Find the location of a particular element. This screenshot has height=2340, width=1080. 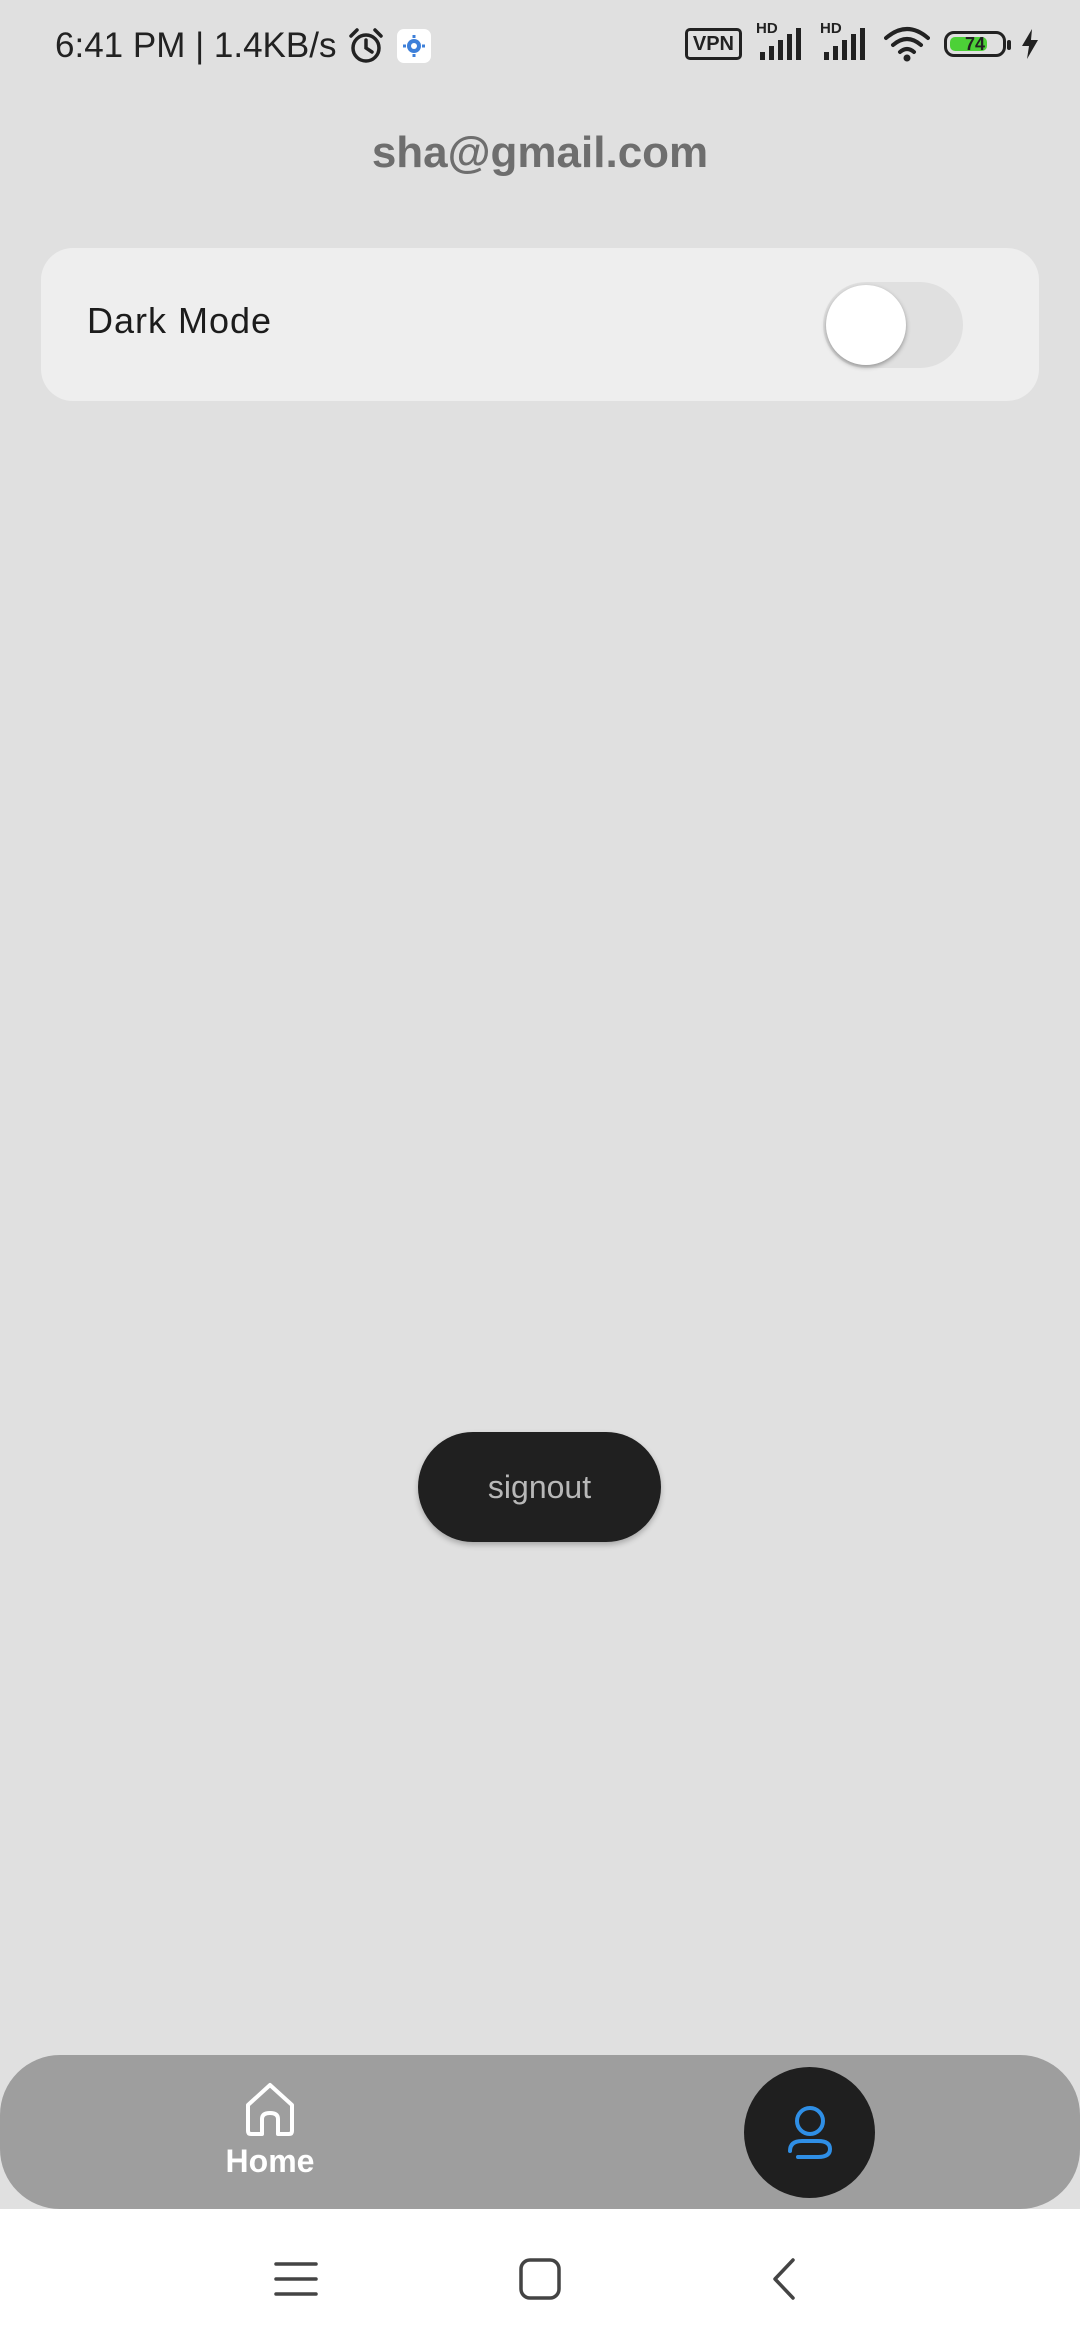

back-icon is located at coordinates (784, 2279).